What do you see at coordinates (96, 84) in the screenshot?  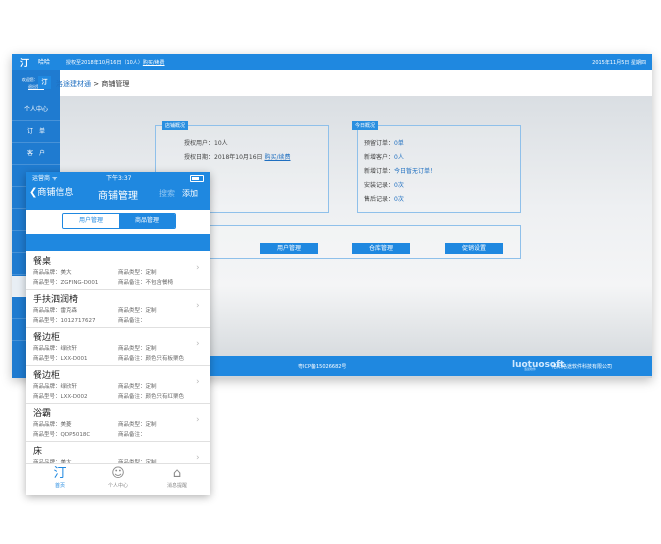 I see `breadcrumb-sep: >` at bounding box center [96, 84].